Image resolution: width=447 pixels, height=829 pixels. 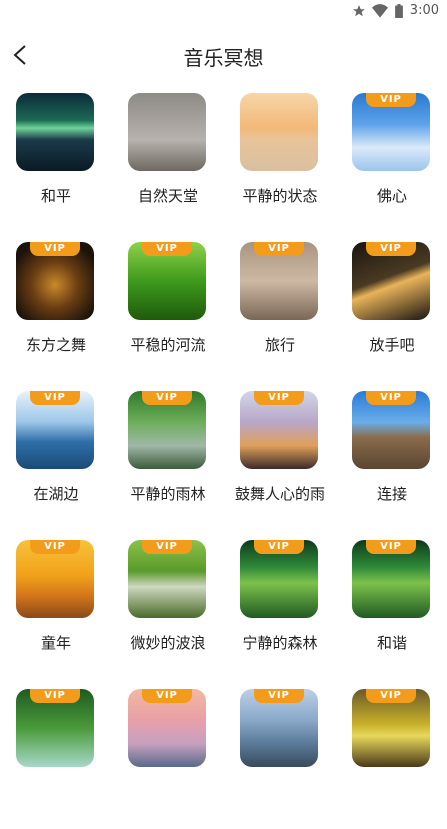 What do you see at coordinates (391, 196) in the screenshot?
I see `music-item-label: 佛心` at bounding box center [391, 196].